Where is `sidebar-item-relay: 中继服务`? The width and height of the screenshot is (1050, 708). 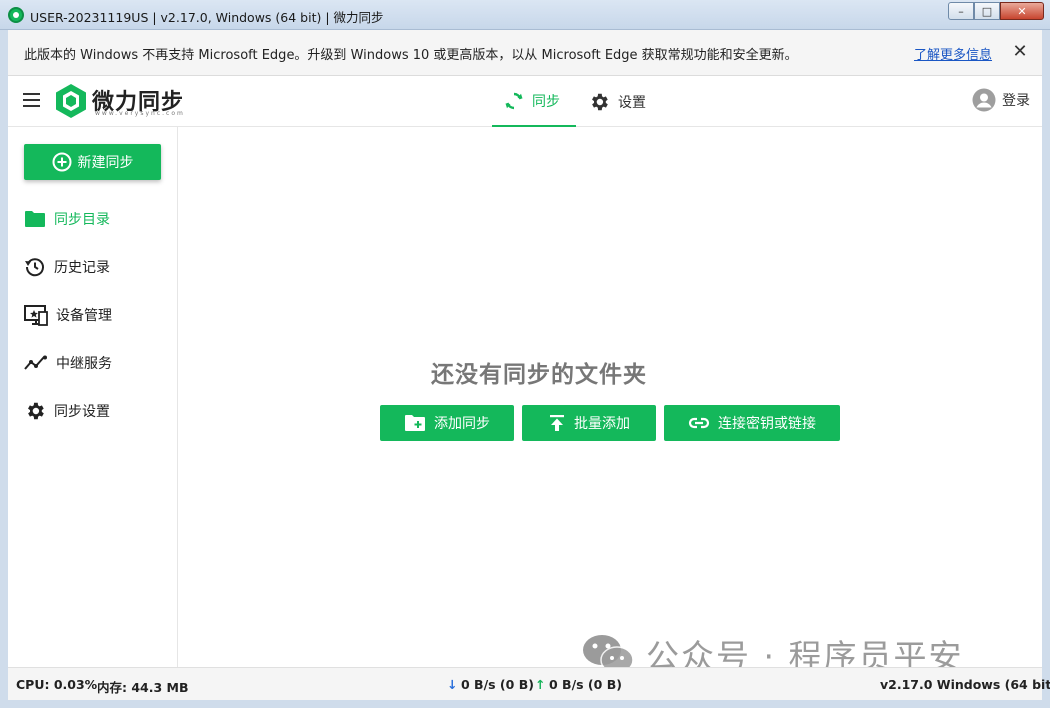 sidebar-item-relay: 中继服务 is located at coordinates (93, 363).